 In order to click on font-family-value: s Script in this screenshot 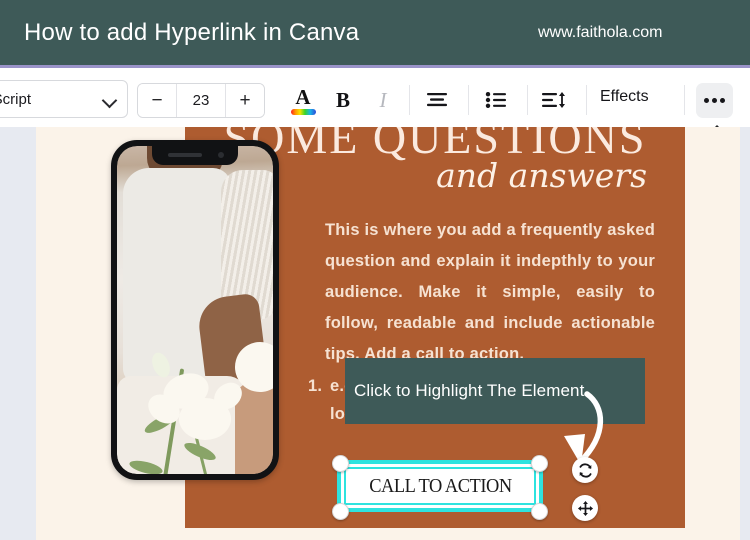, I will do `click(16, 99)`.